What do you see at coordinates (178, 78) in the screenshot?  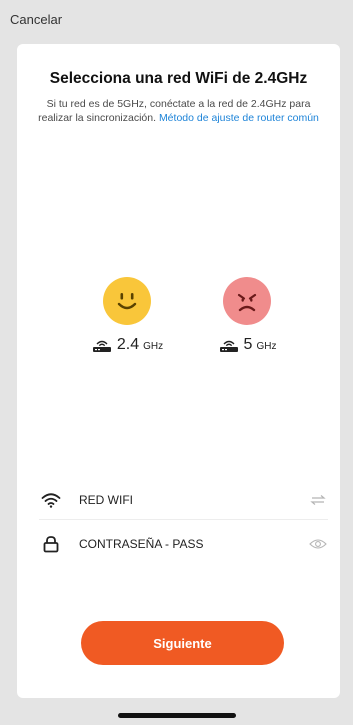 I see `page-title: Selecciona una red WiFi de 2.4GHz` at bounding box center [178, 78].